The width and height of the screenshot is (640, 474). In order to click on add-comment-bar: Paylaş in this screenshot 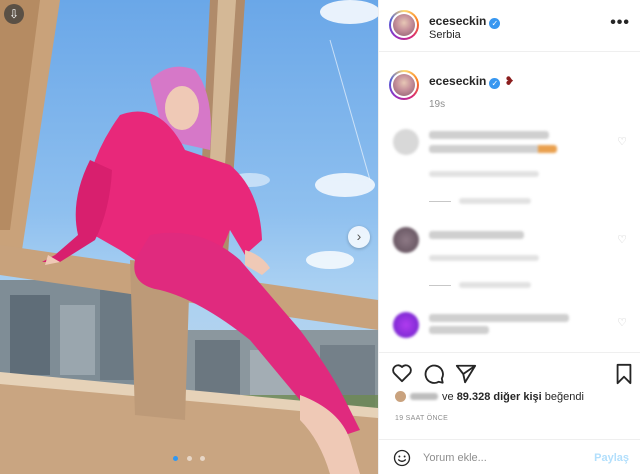, I will do `click(509, 456)`.